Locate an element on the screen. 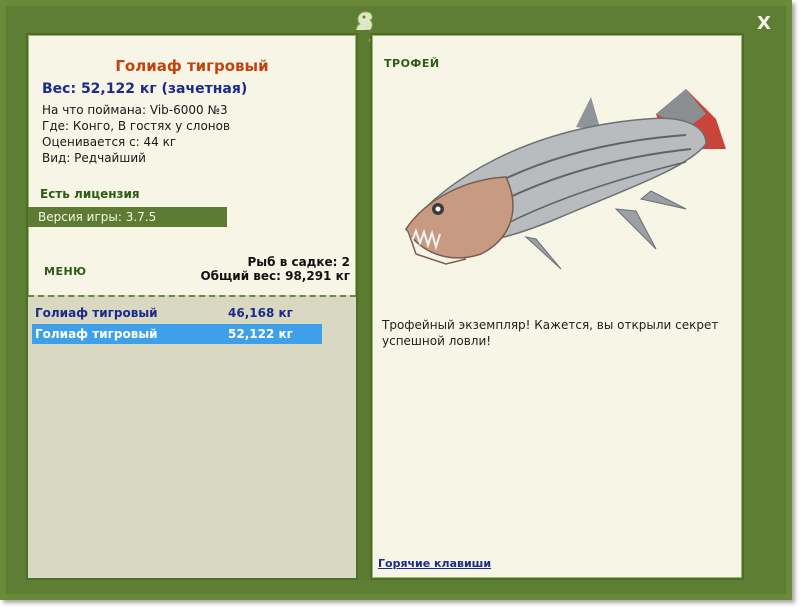 The width and height of the screenshot is (800, 607). rarity: Вид: Редчайший is located at coordinates (94, 158).